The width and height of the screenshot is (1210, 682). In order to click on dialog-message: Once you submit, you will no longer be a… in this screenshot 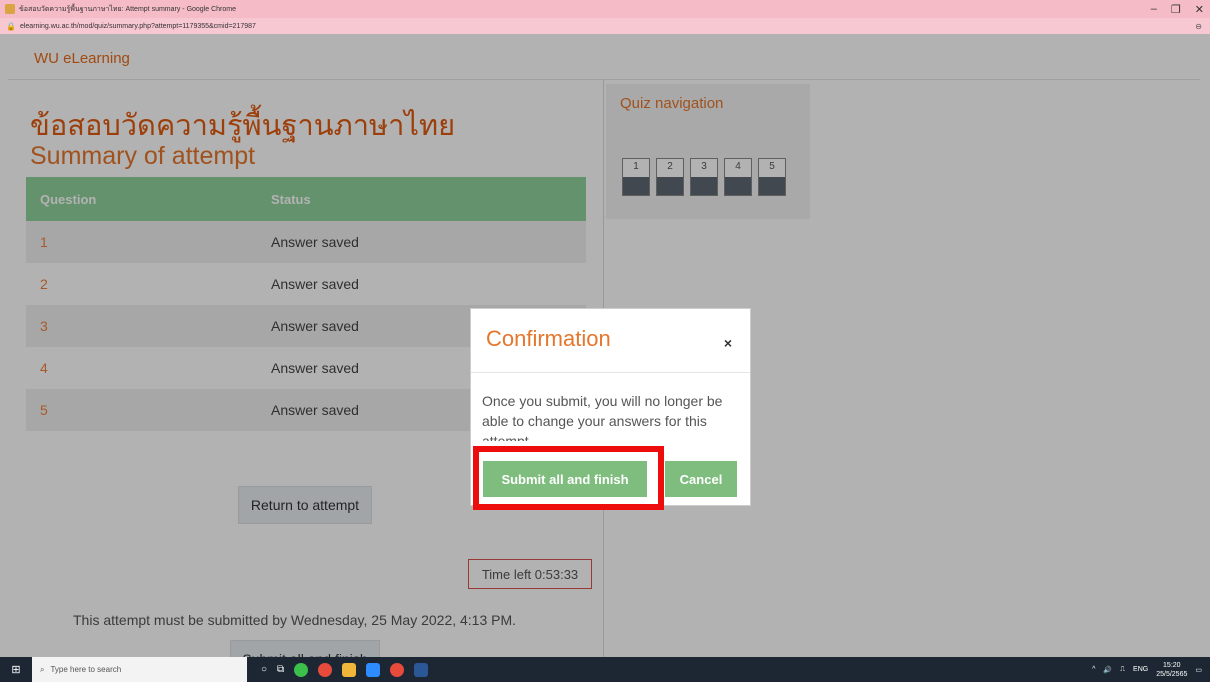, I will do `click(602, 417)`.